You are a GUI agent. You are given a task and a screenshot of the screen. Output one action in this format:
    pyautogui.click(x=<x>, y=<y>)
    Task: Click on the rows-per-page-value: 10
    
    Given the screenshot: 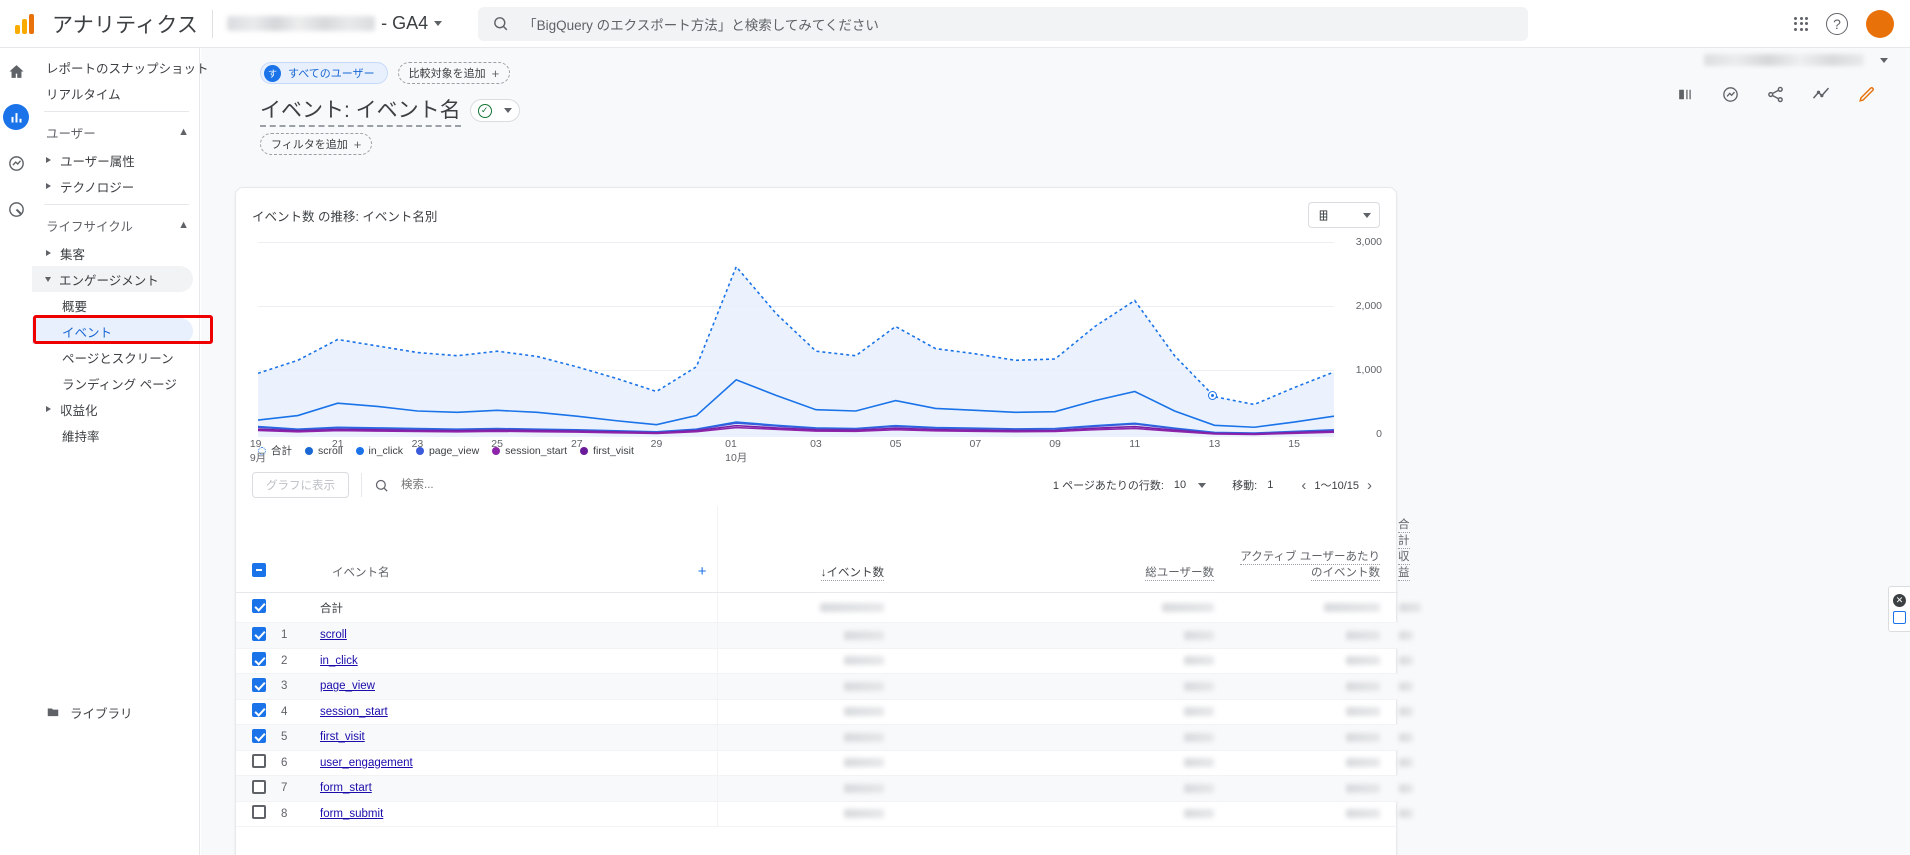 What is the action you would take?
    pyautogui.click(x=1180, y=485)
    